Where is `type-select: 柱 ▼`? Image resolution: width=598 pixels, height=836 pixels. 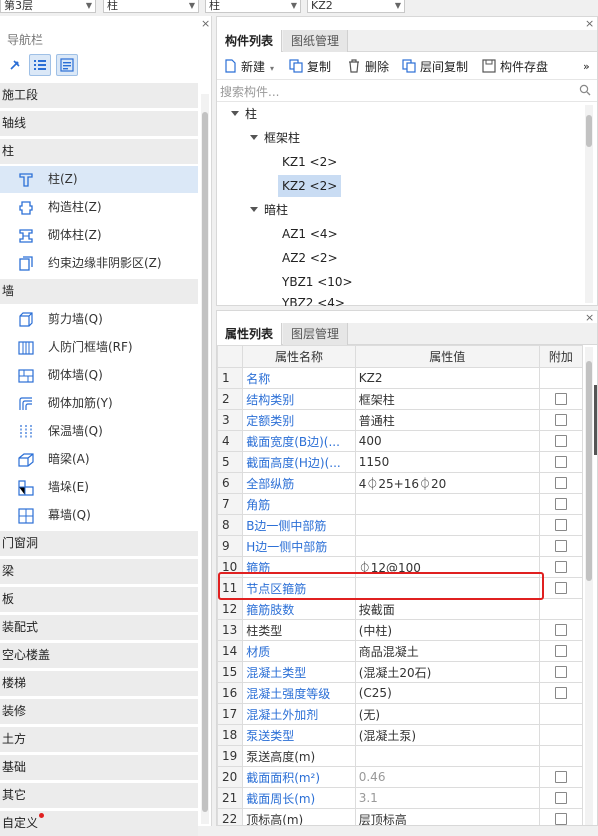
type-select: 柱 ▼ is located at coordinates (253, 6).